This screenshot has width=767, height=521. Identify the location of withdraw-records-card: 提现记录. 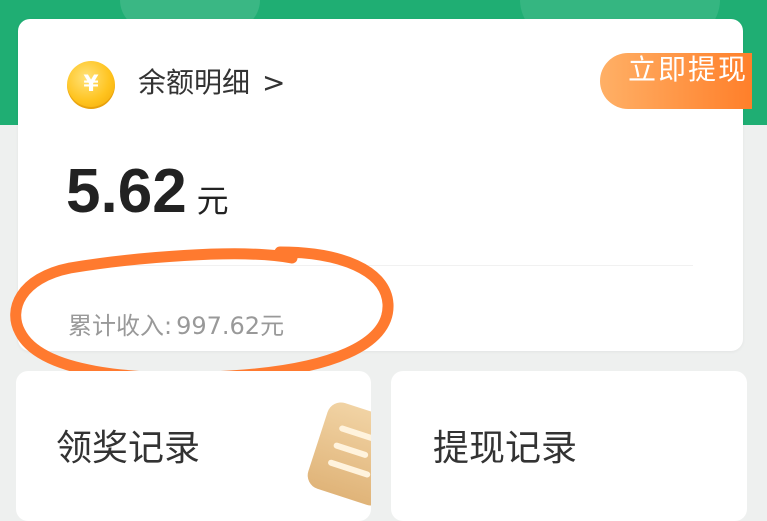
(569, 446).